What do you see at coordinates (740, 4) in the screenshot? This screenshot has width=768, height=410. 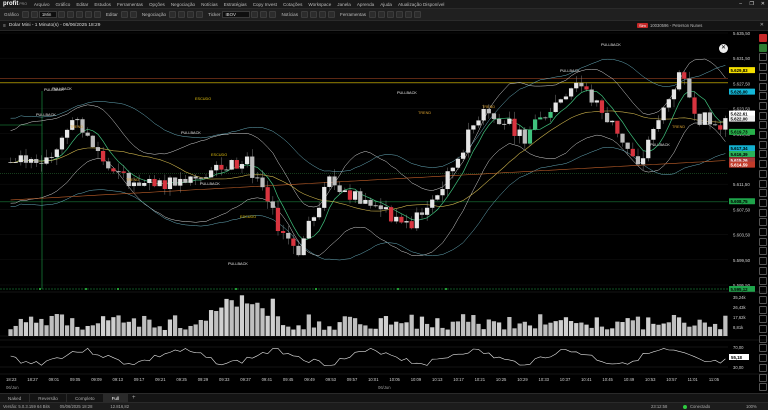 I see `minimize-button: –` at bounding box center [740, 4].